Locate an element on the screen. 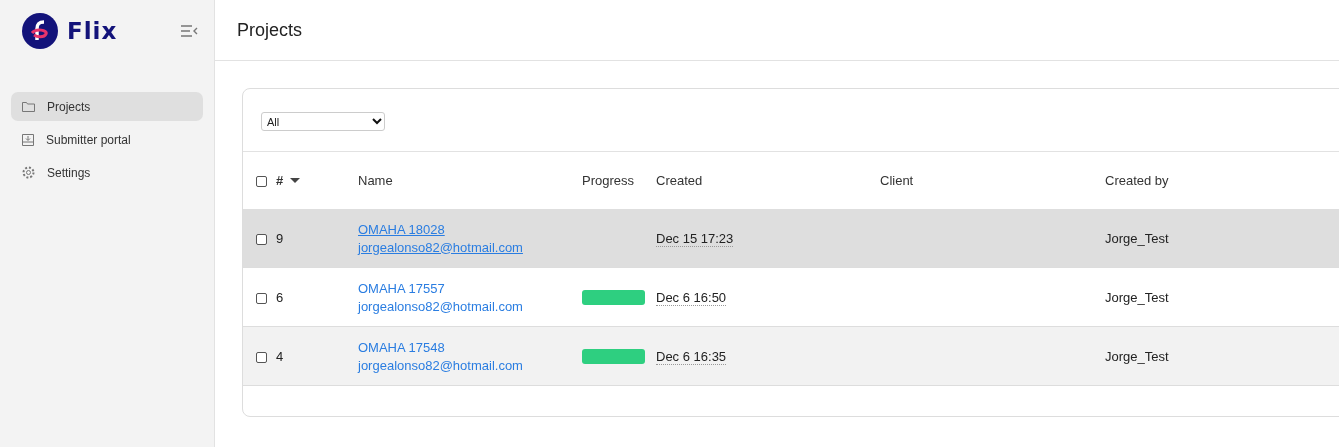  column-header: Client is located at coordinates (897, 180).